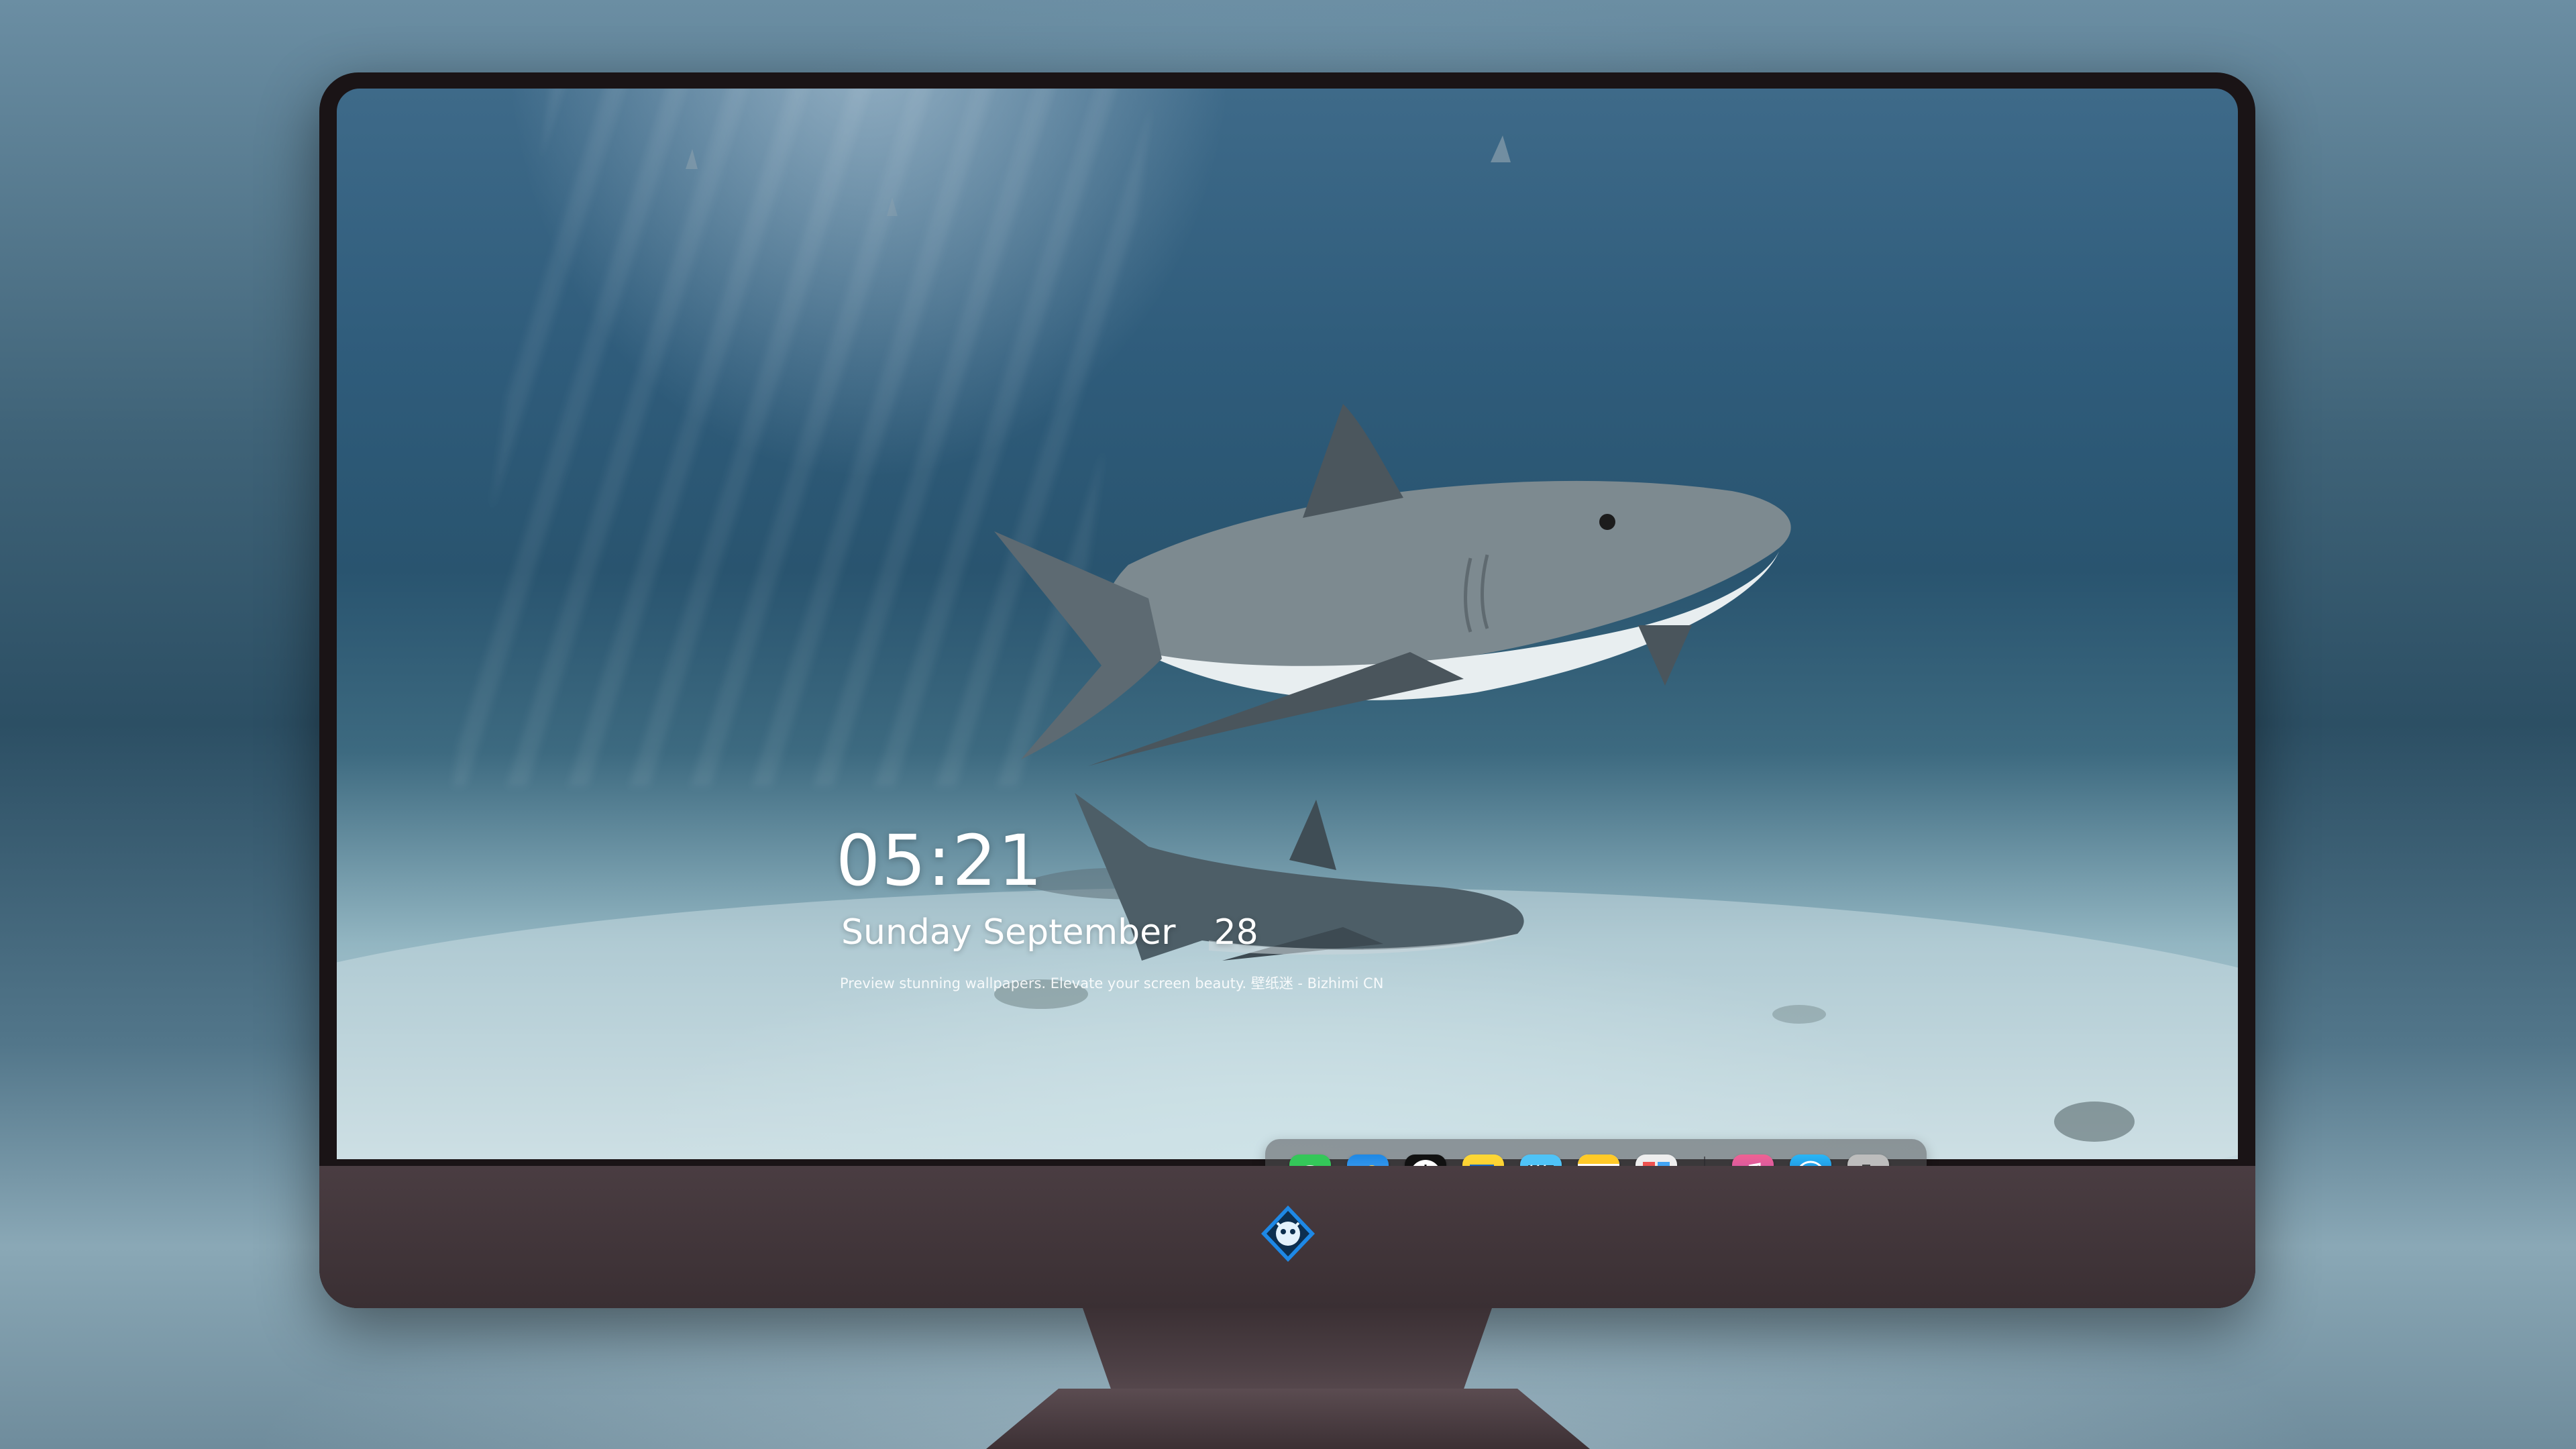  What do you see at coordinates (1288, 1233) in the screenshot?
I see `brand-logo-icon` at bounding box center [1288, 1233].